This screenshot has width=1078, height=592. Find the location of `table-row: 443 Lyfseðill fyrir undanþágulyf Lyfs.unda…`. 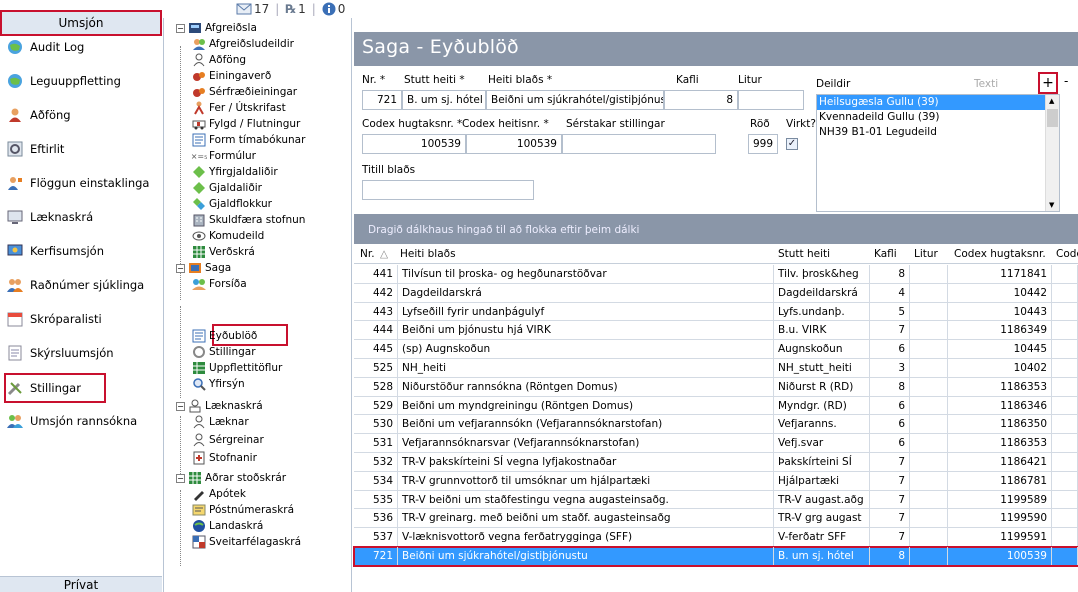

table-row: 443 Lyfseðill fyrir undanþágulyf Lyfs.unda… is located at coordinates (716, 312).